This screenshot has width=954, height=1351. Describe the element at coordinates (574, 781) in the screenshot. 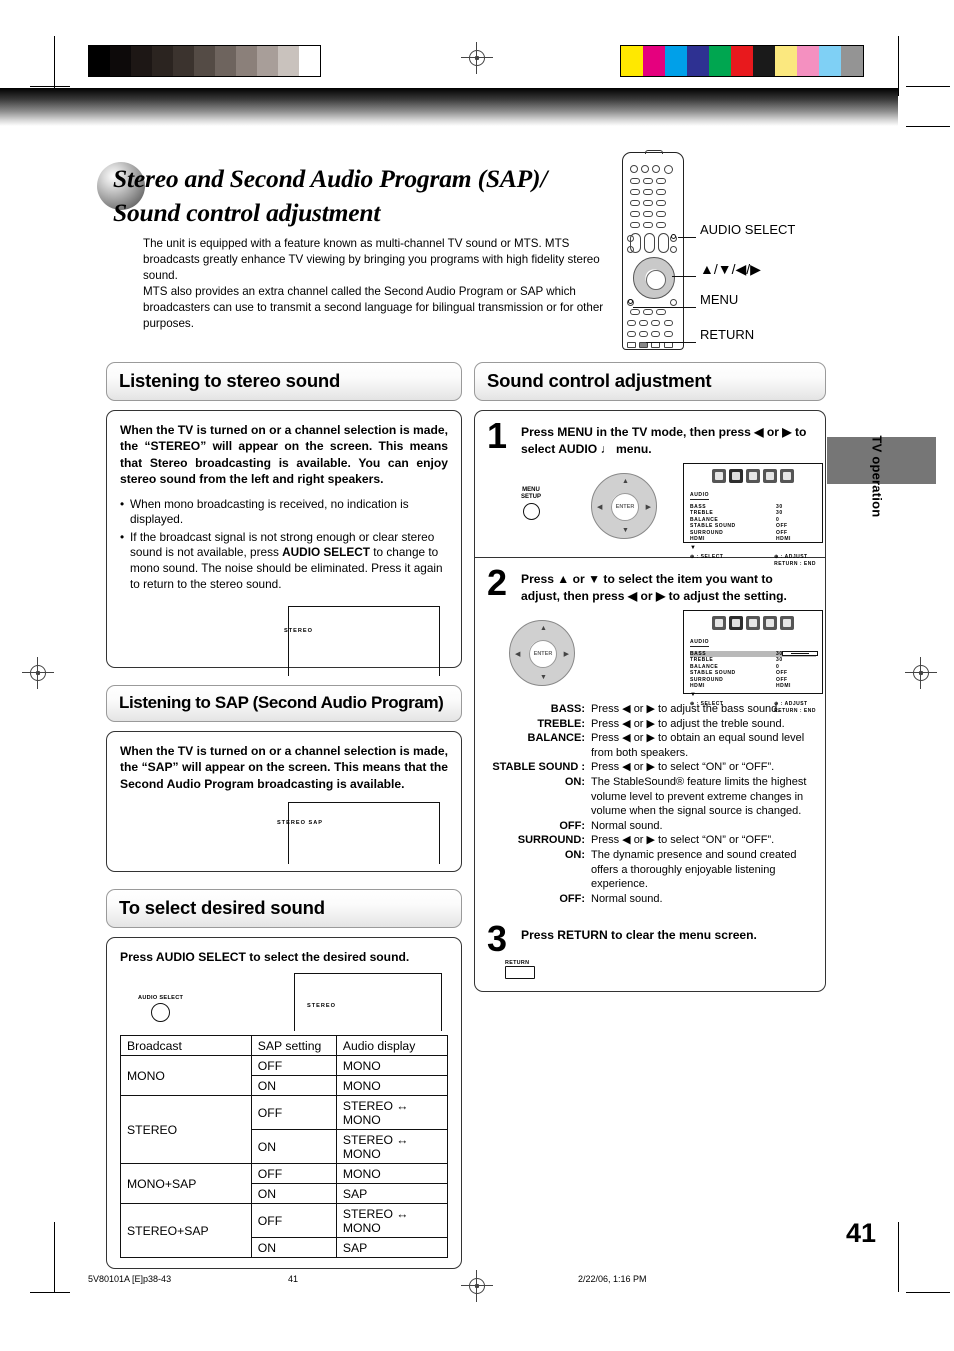

I see `definition-key: ON:` at that location.